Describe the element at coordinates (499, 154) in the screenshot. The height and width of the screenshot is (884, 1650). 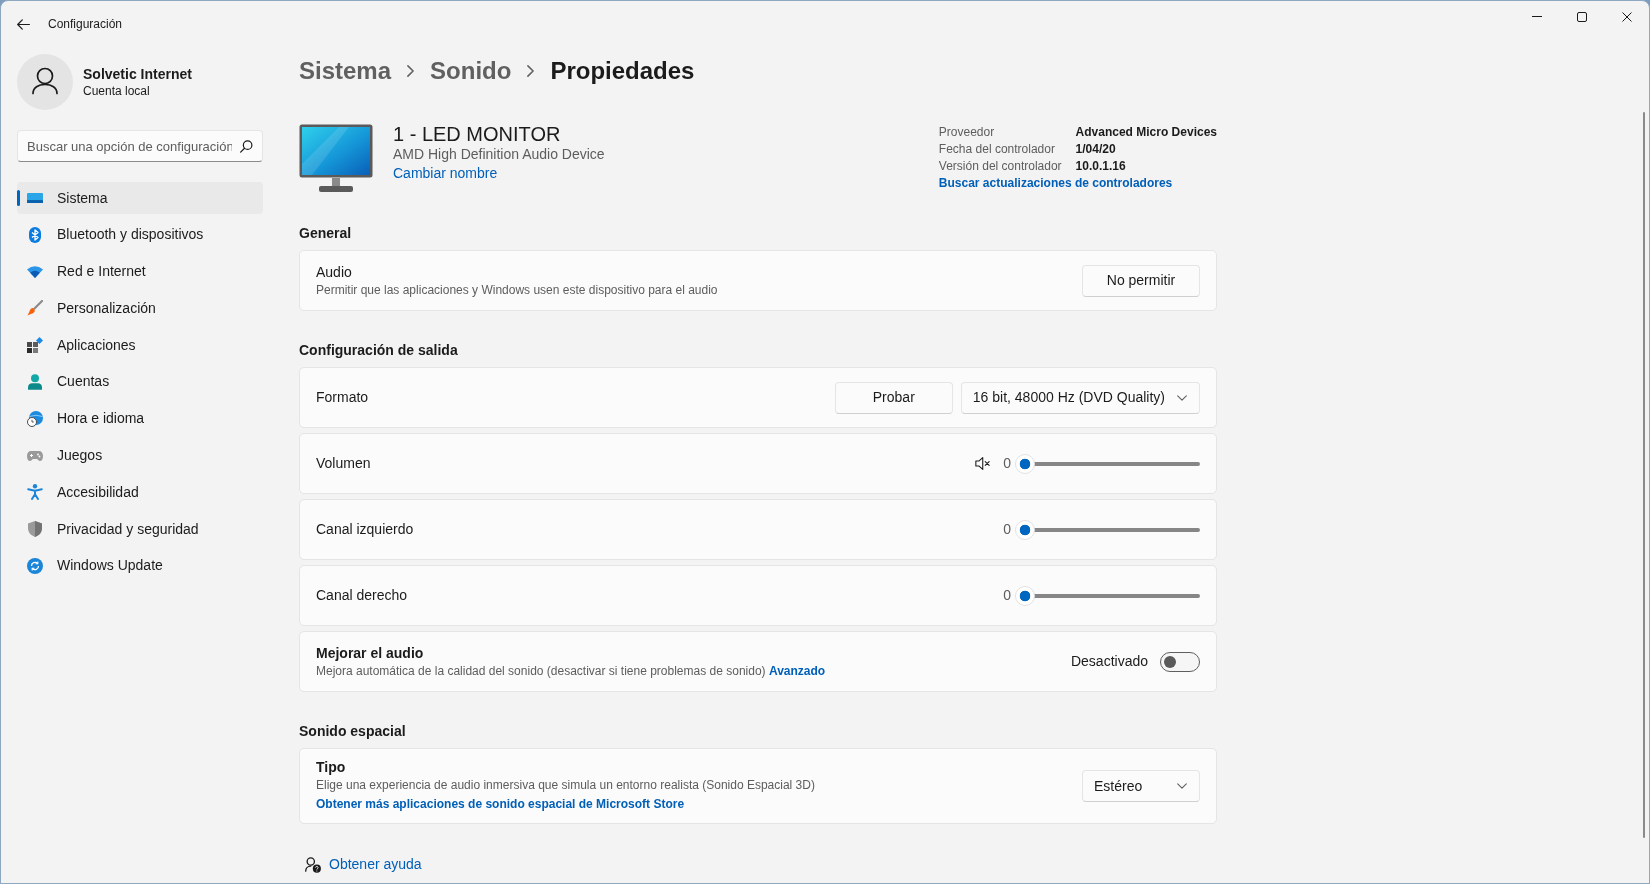
I see `device-description: AMD High Definition Audio Device` at that location.